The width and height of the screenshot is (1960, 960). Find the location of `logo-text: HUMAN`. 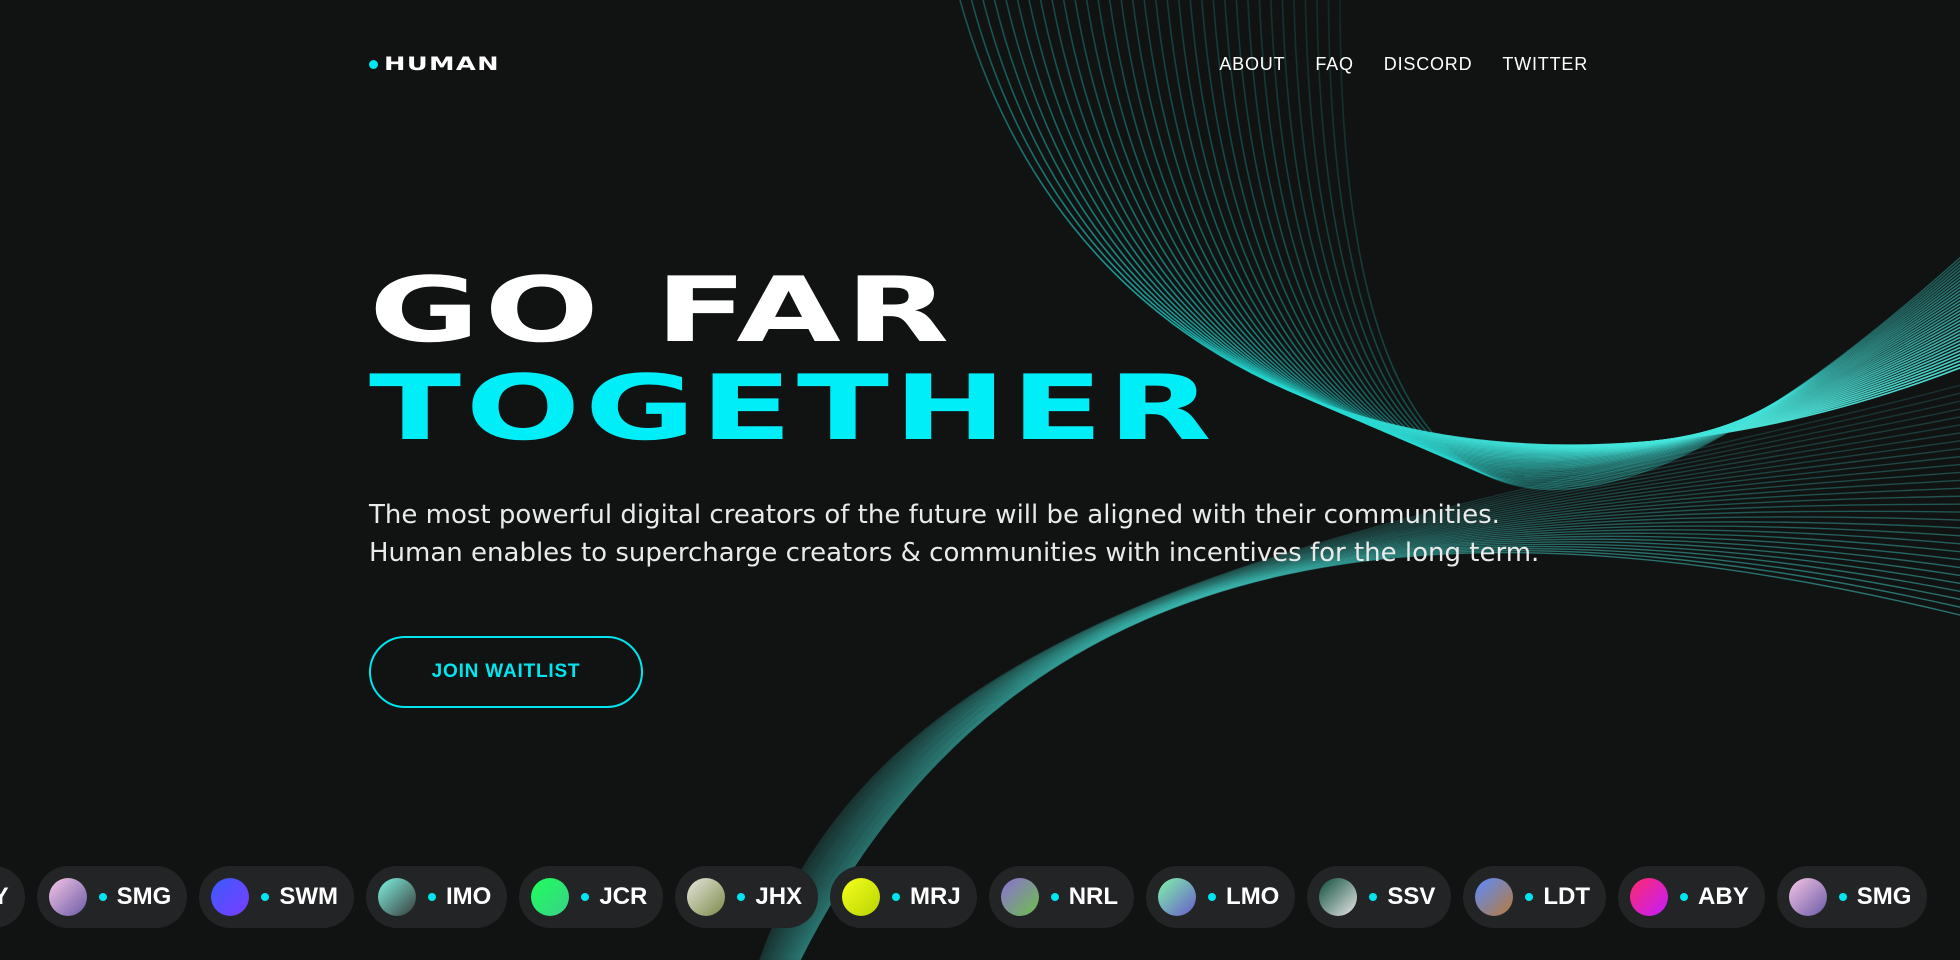

logo-text: HUMAN is located at coordinates (442, 64).